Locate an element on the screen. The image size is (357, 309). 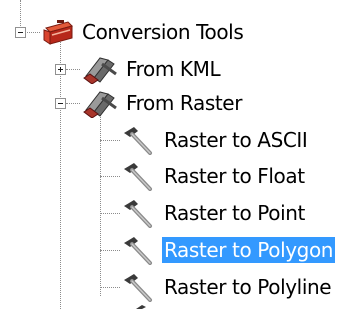
tree-node-label: Raster to ASCII is located at coordinates (236, 140).